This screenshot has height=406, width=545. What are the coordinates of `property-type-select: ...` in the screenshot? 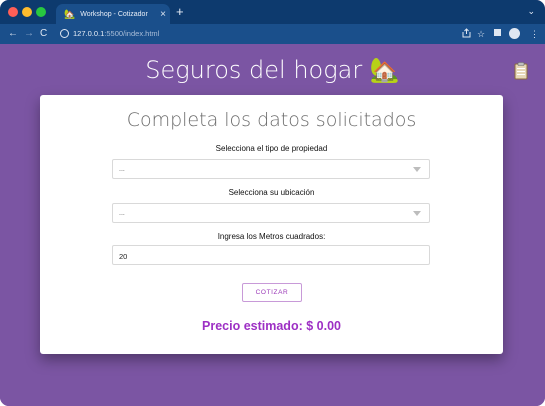 It's located at (271, 169).